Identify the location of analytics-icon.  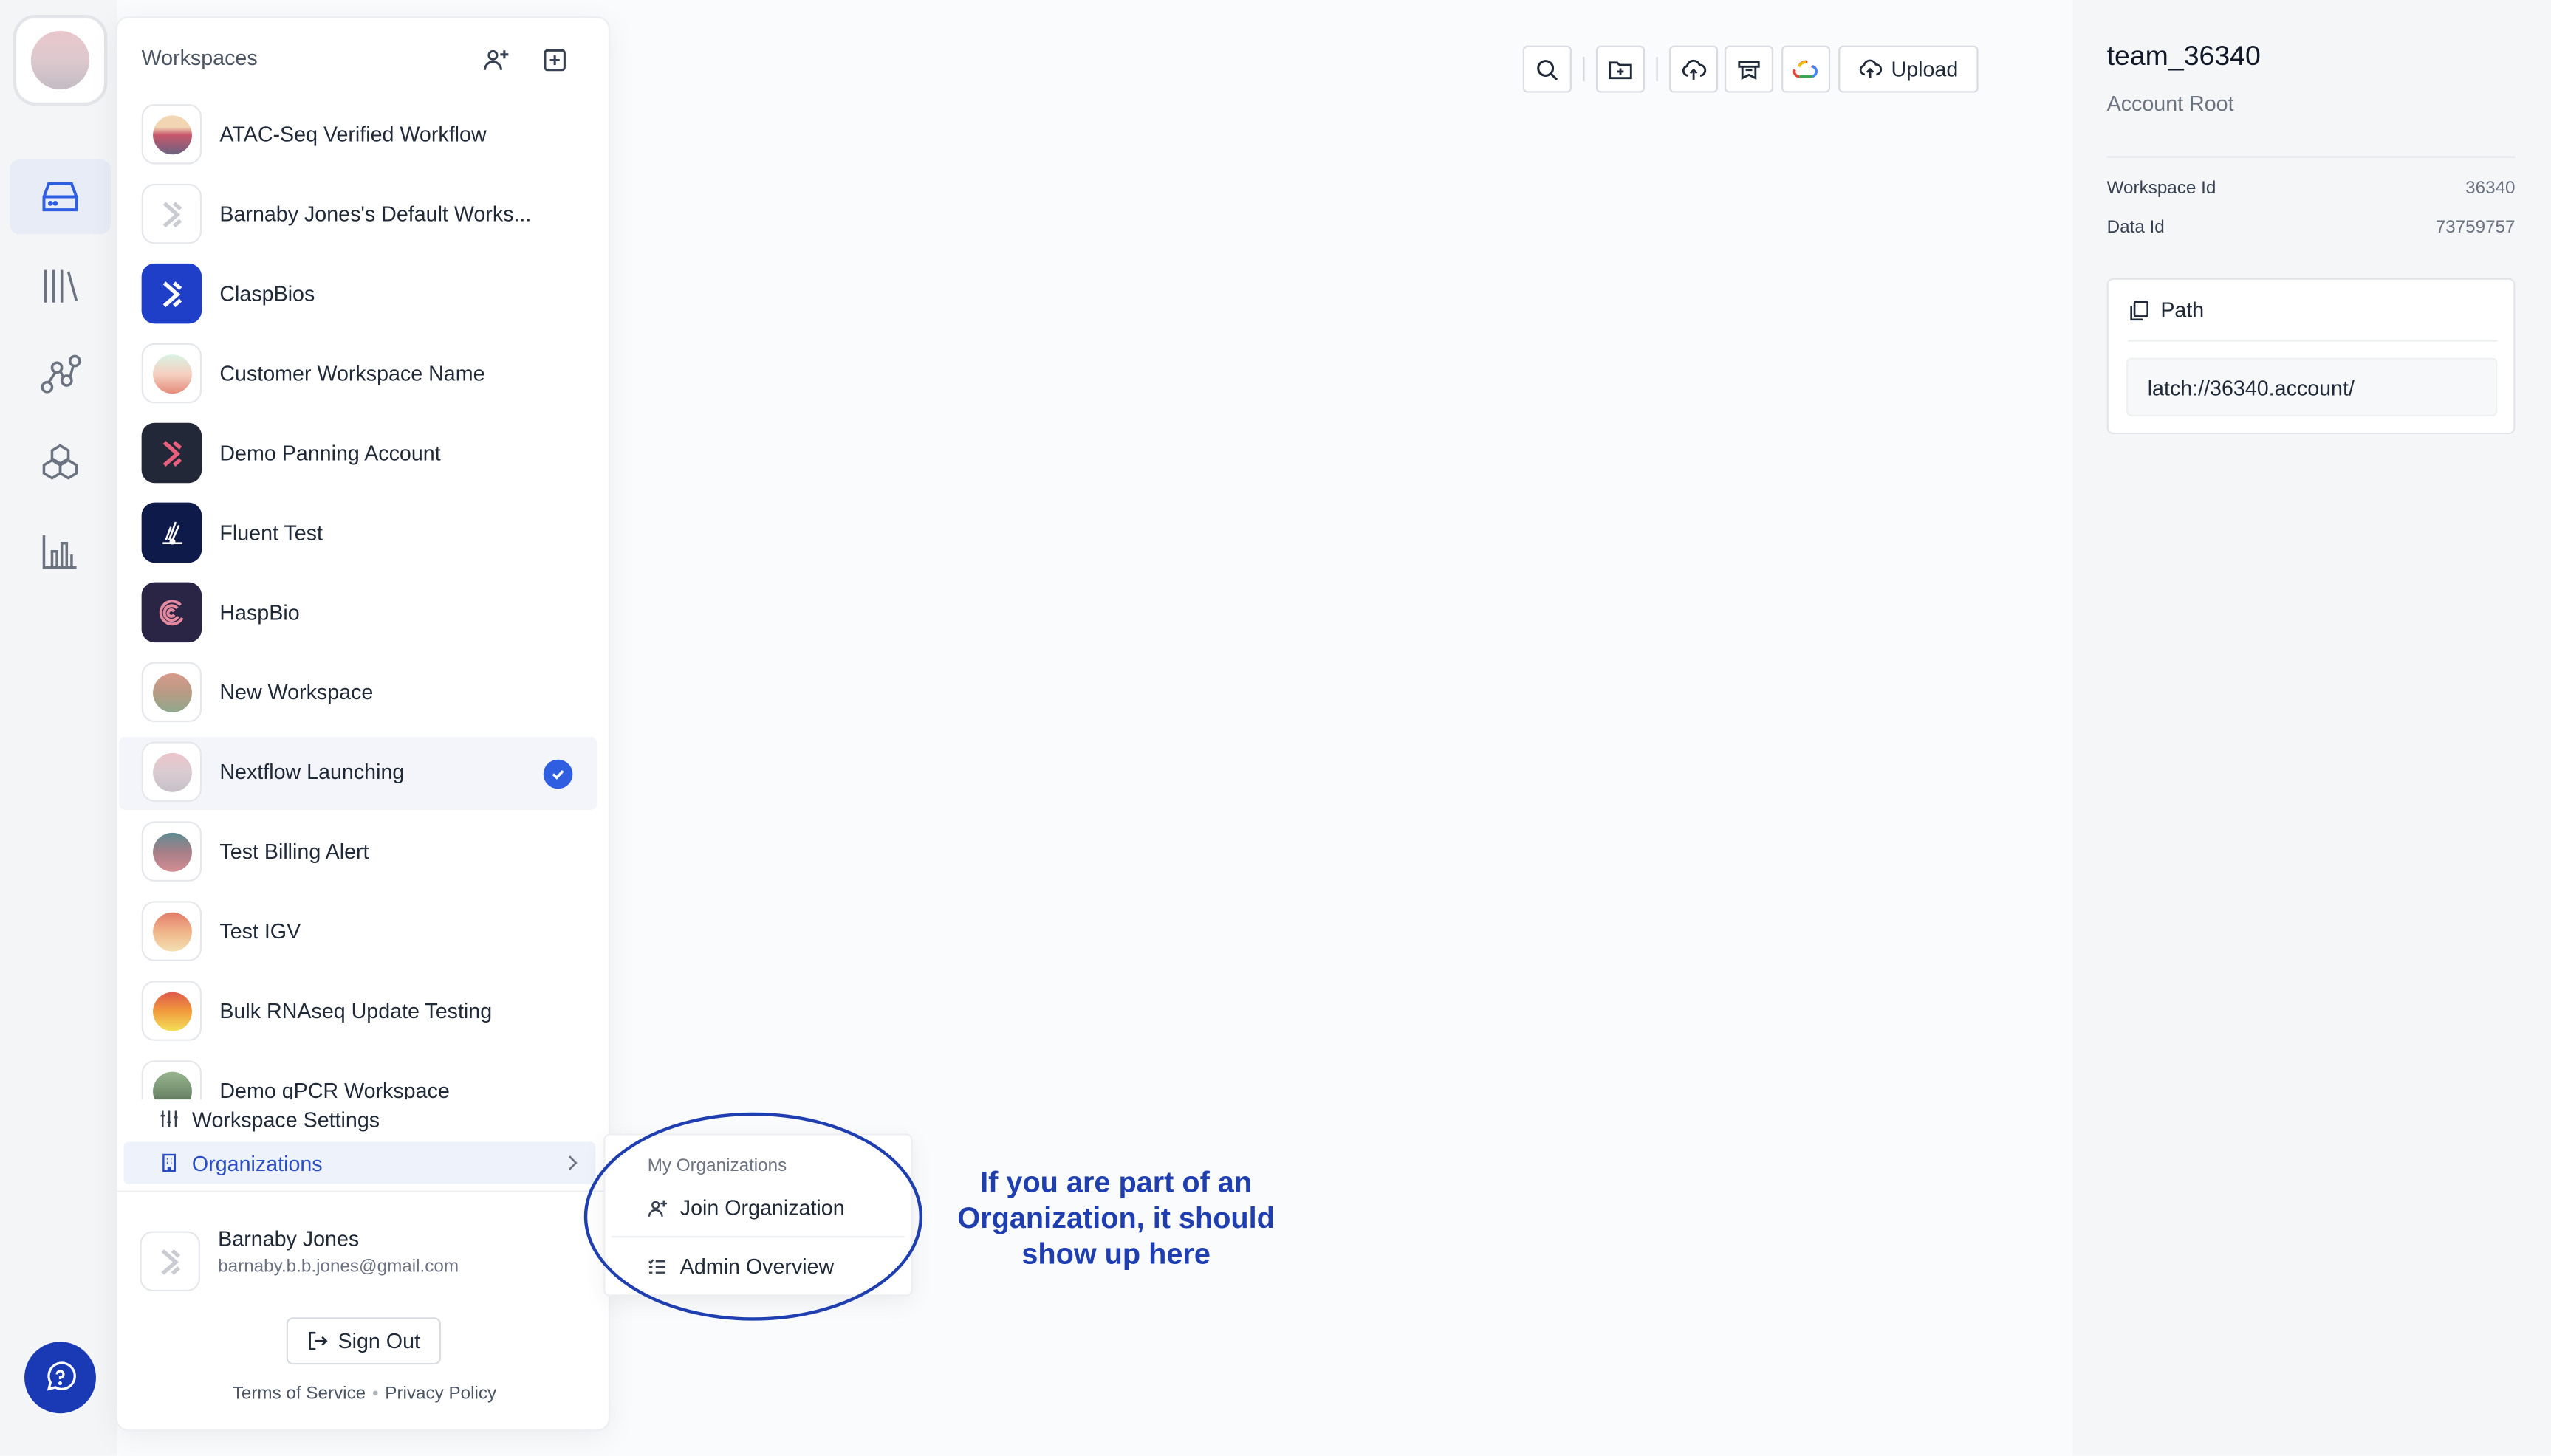
(59, 552).